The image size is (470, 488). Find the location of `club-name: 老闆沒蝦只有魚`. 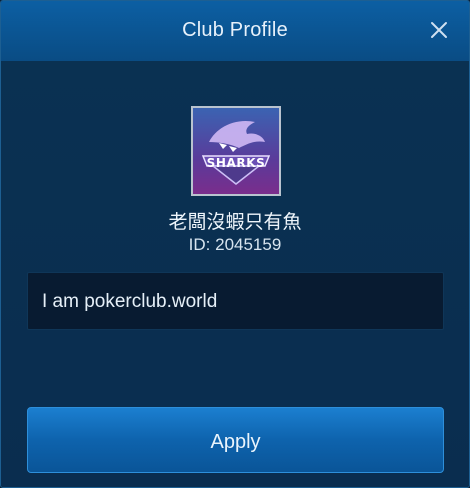

club-name: 老闆沒蝦只有魚 is located at coordinates (235, 222).